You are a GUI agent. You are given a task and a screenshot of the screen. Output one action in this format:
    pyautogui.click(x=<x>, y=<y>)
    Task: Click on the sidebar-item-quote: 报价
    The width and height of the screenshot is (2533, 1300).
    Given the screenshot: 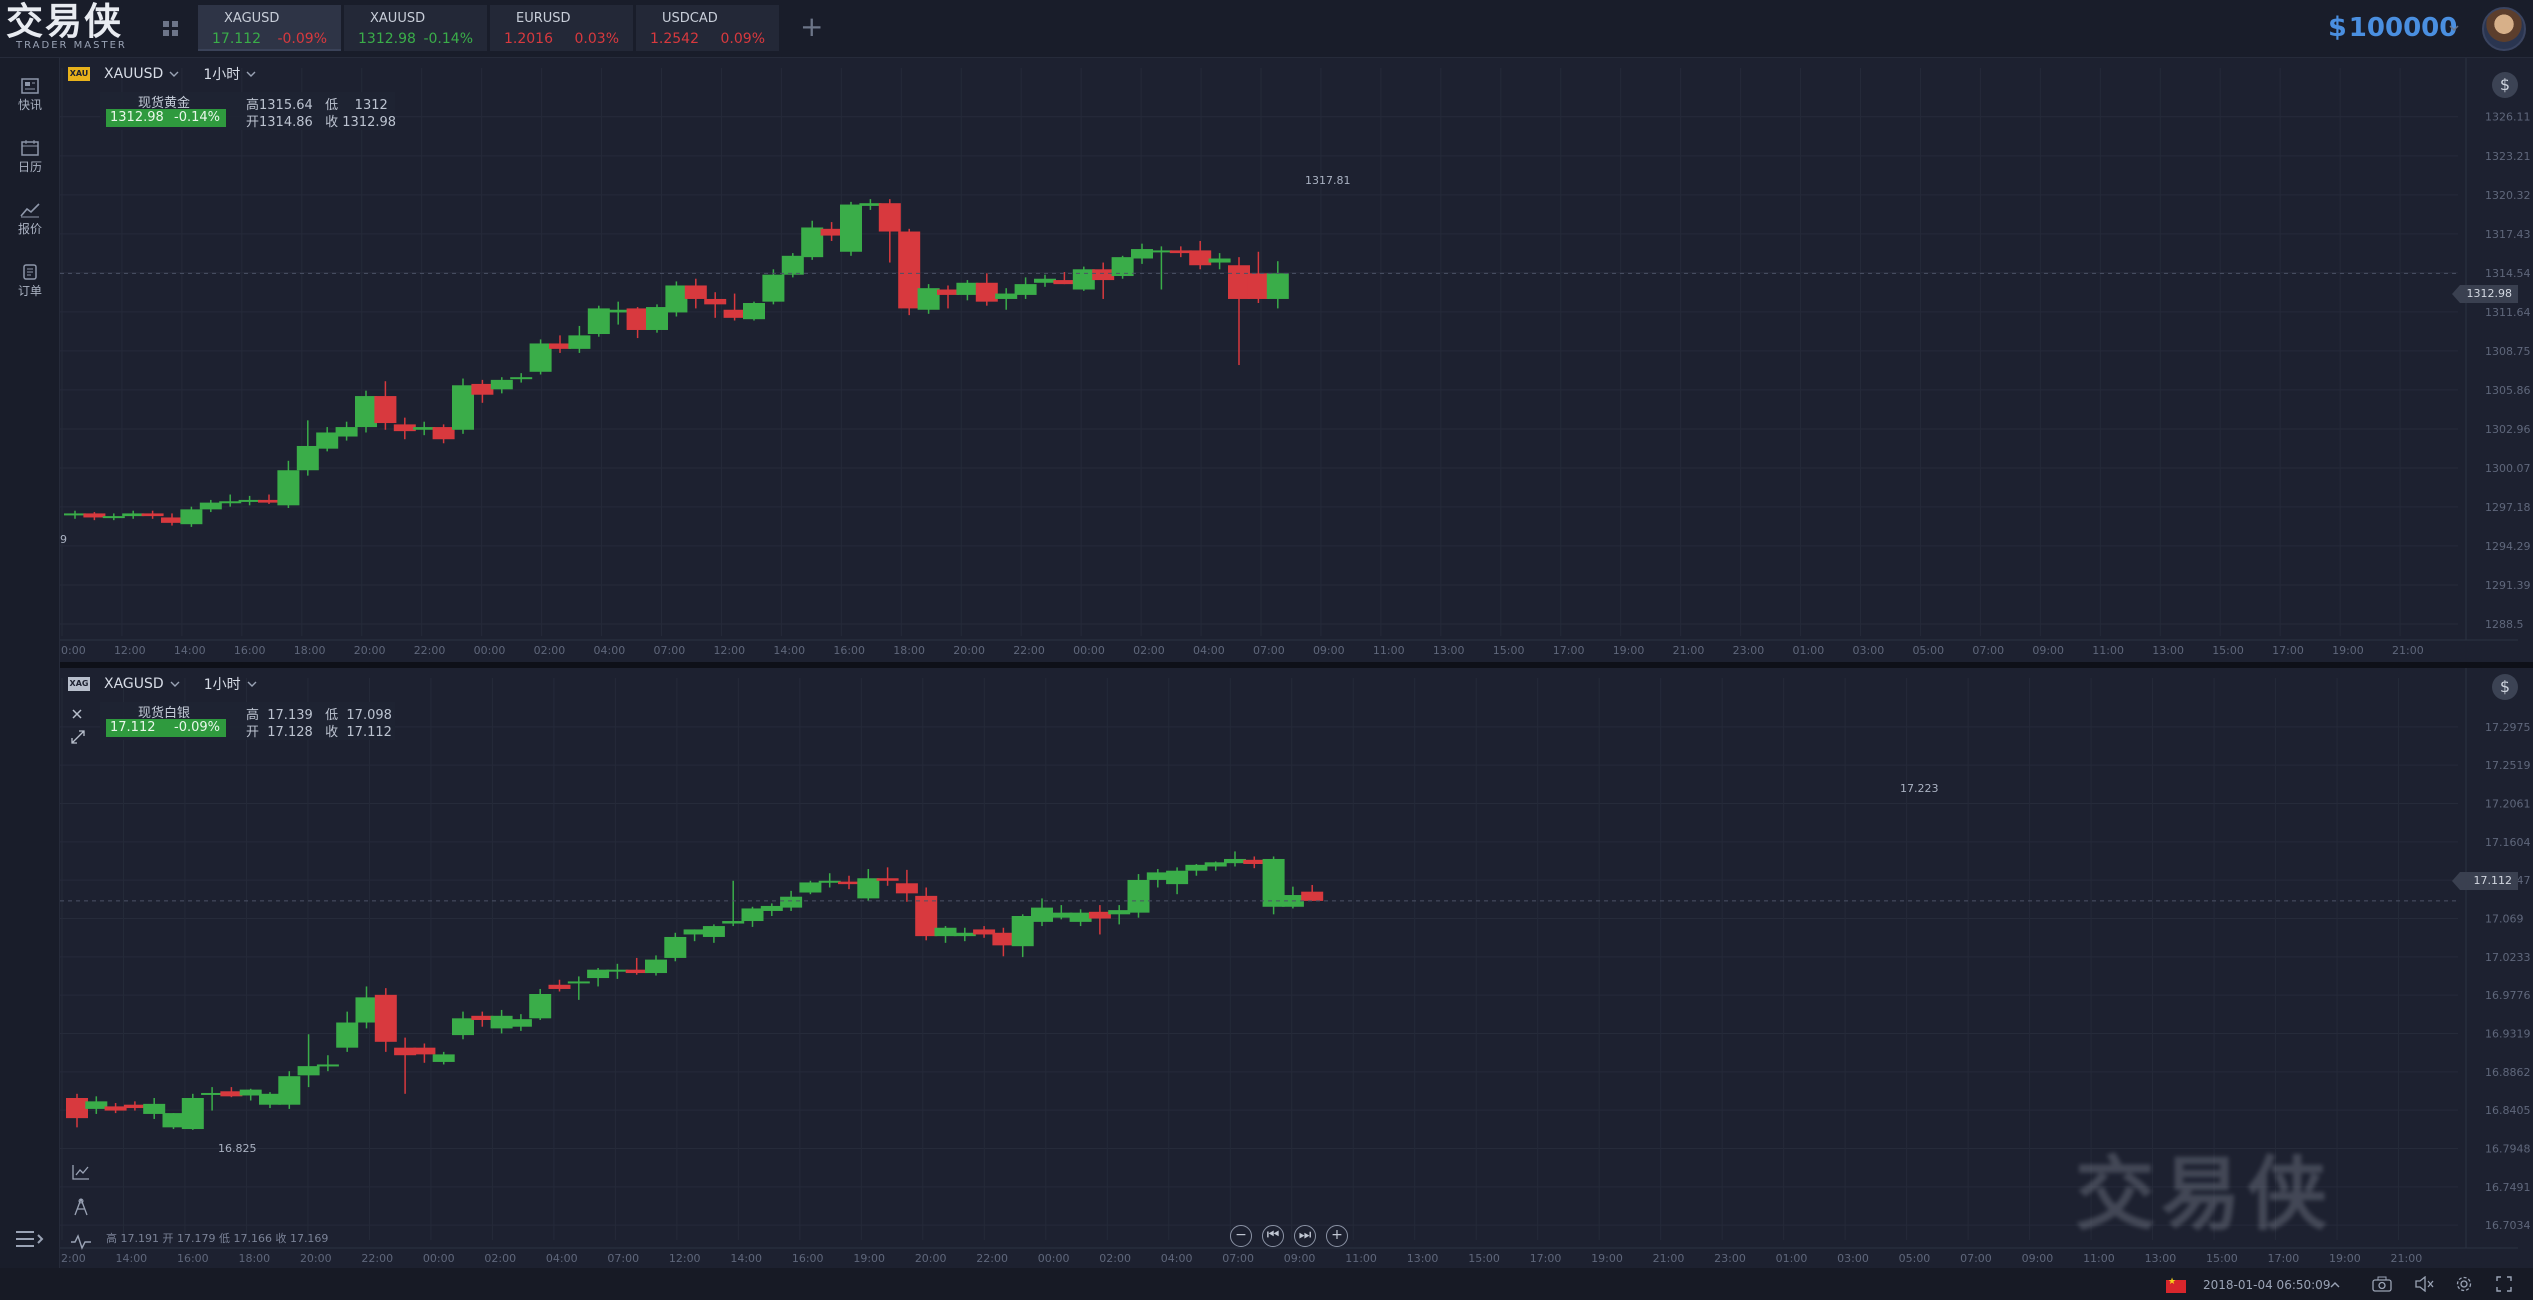 What is the action you would take?
    pyautogui.click(x=30, y=220)
    